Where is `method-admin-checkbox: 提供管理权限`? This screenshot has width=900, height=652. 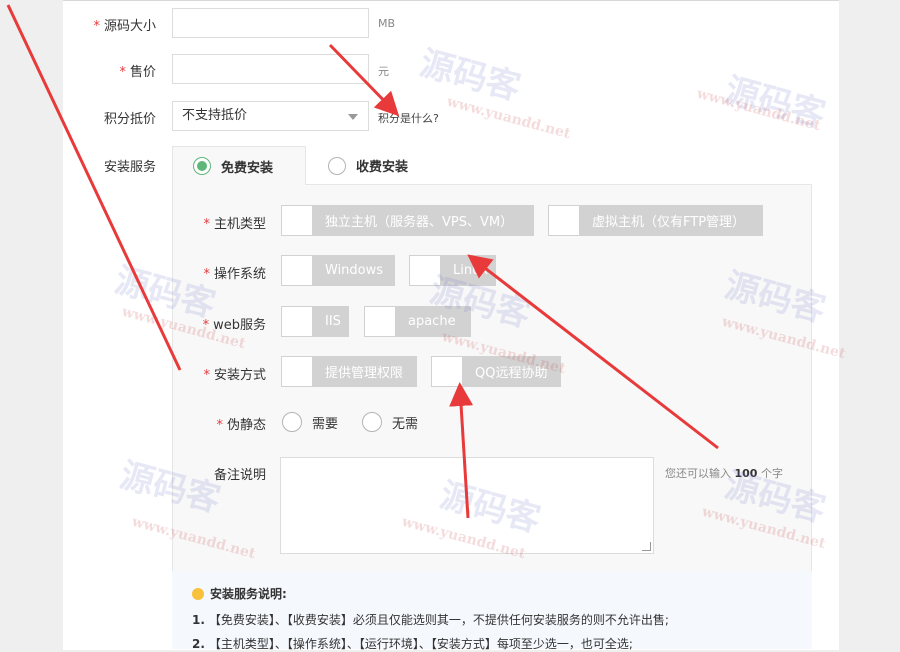 method-admin-checkbox: 提供管理权限 is located at coordinates (349, 371).